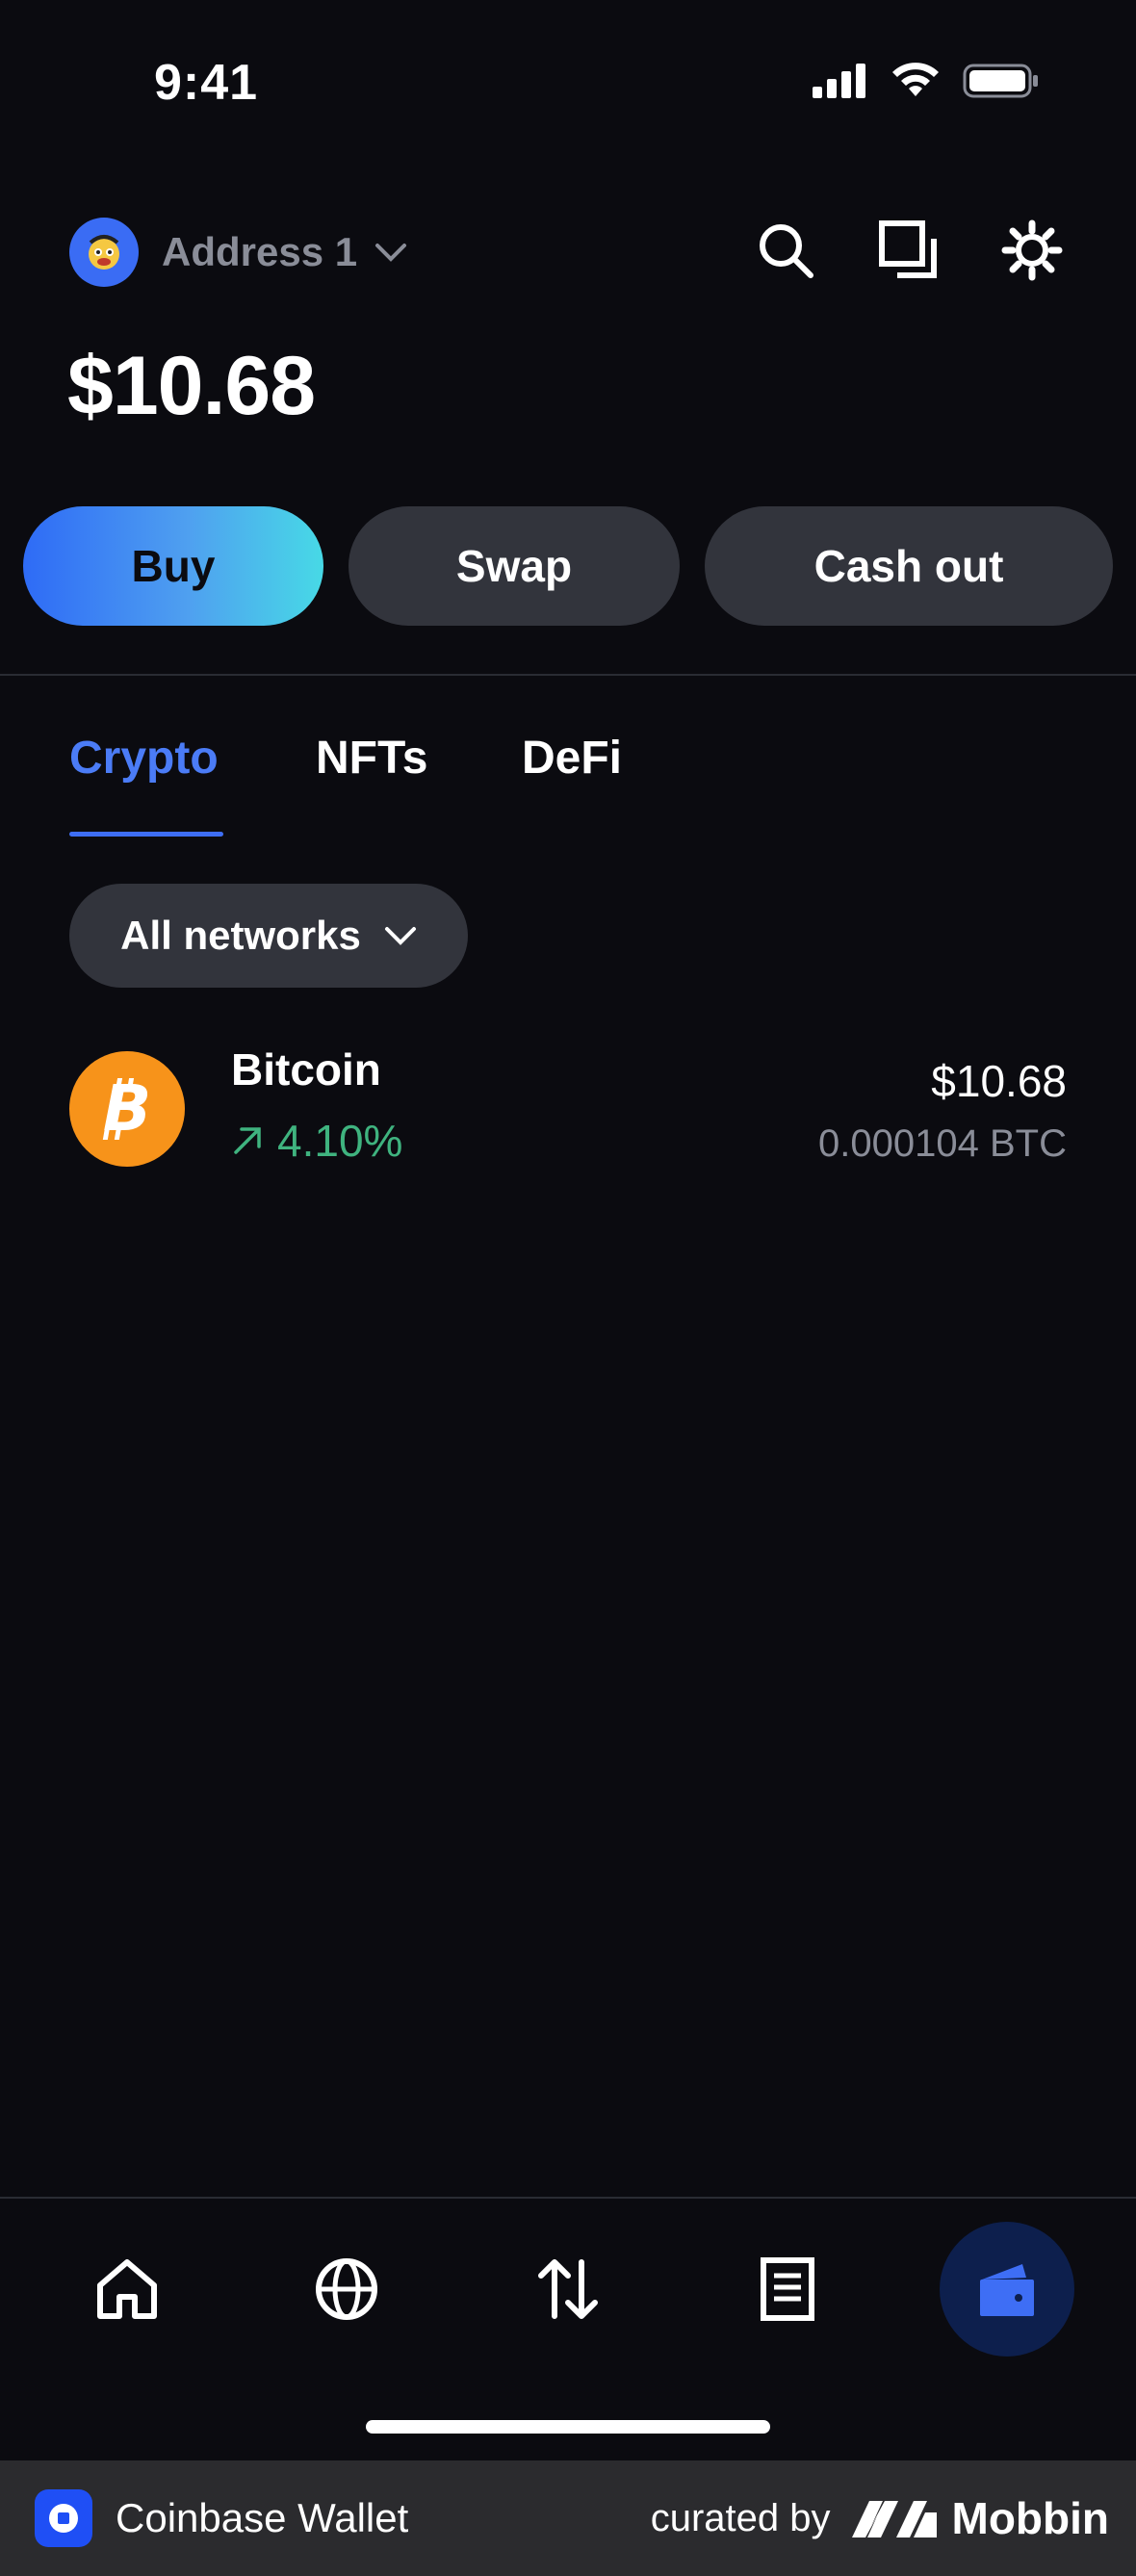  What do you see at coordinates (568, 2198) in the screenshot?
I see `nav-divider` at bounding box center [568, 2198].